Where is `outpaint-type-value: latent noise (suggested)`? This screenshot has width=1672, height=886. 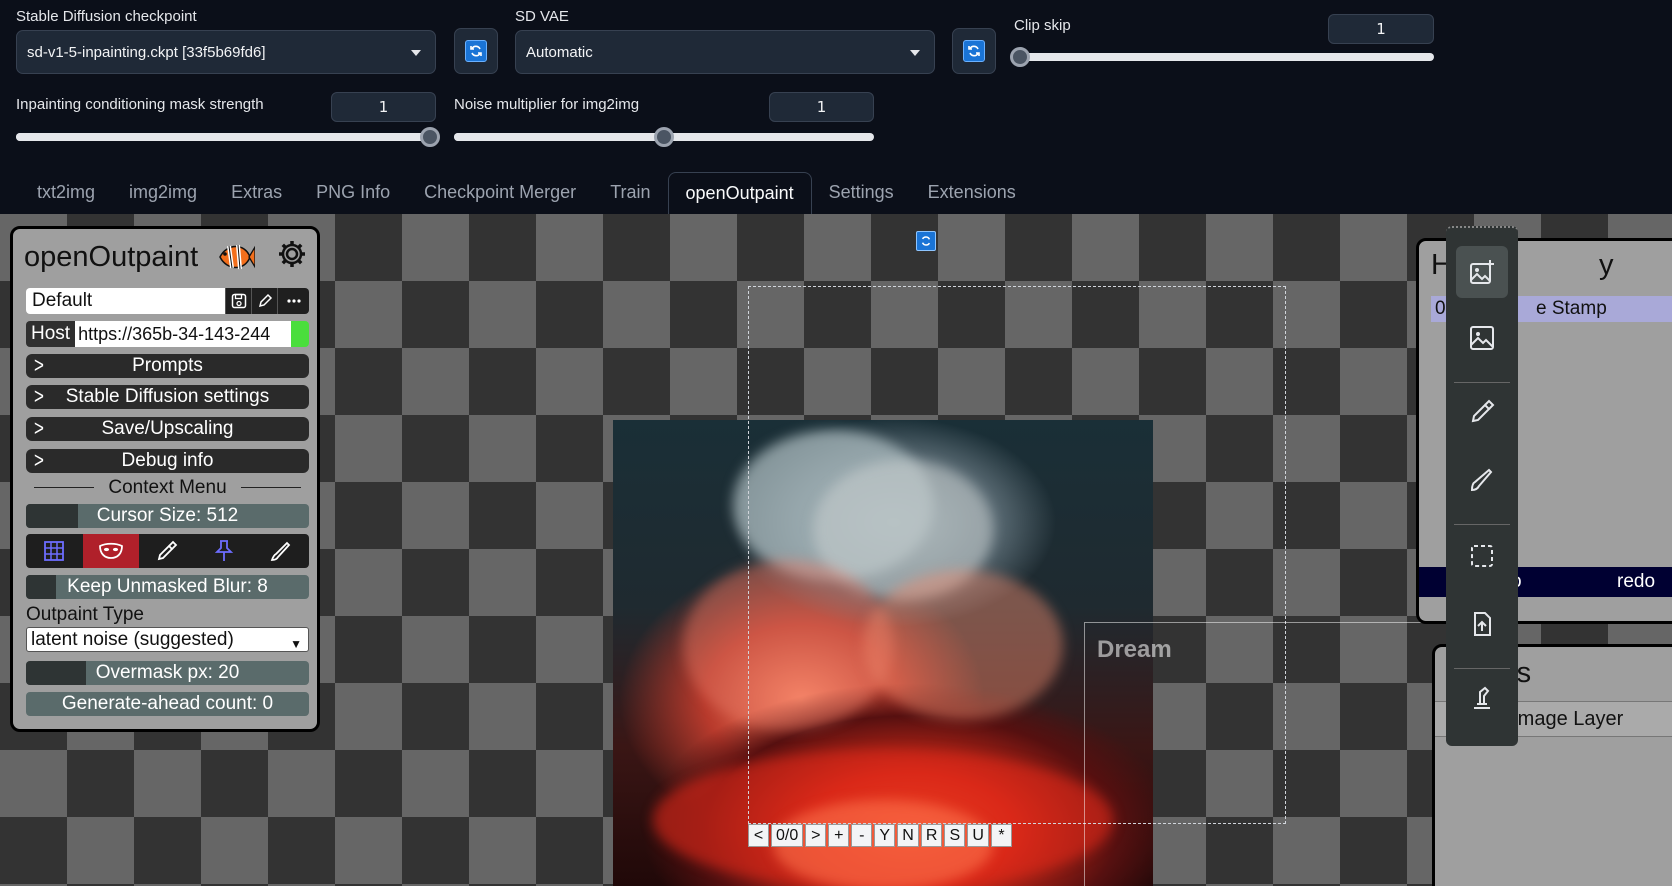
outpaint-type-value: latent noise (suggested) is located at coordinates (132, 639).